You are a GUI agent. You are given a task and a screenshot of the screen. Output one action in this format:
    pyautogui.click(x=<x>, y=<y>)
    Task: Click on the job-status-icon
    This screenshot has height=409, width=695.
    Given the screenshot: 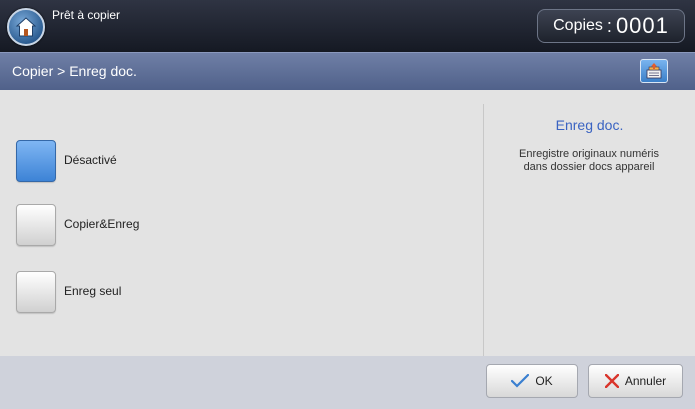 What is the action you would take?
    pyautogui.click(x=654, y=71)
    